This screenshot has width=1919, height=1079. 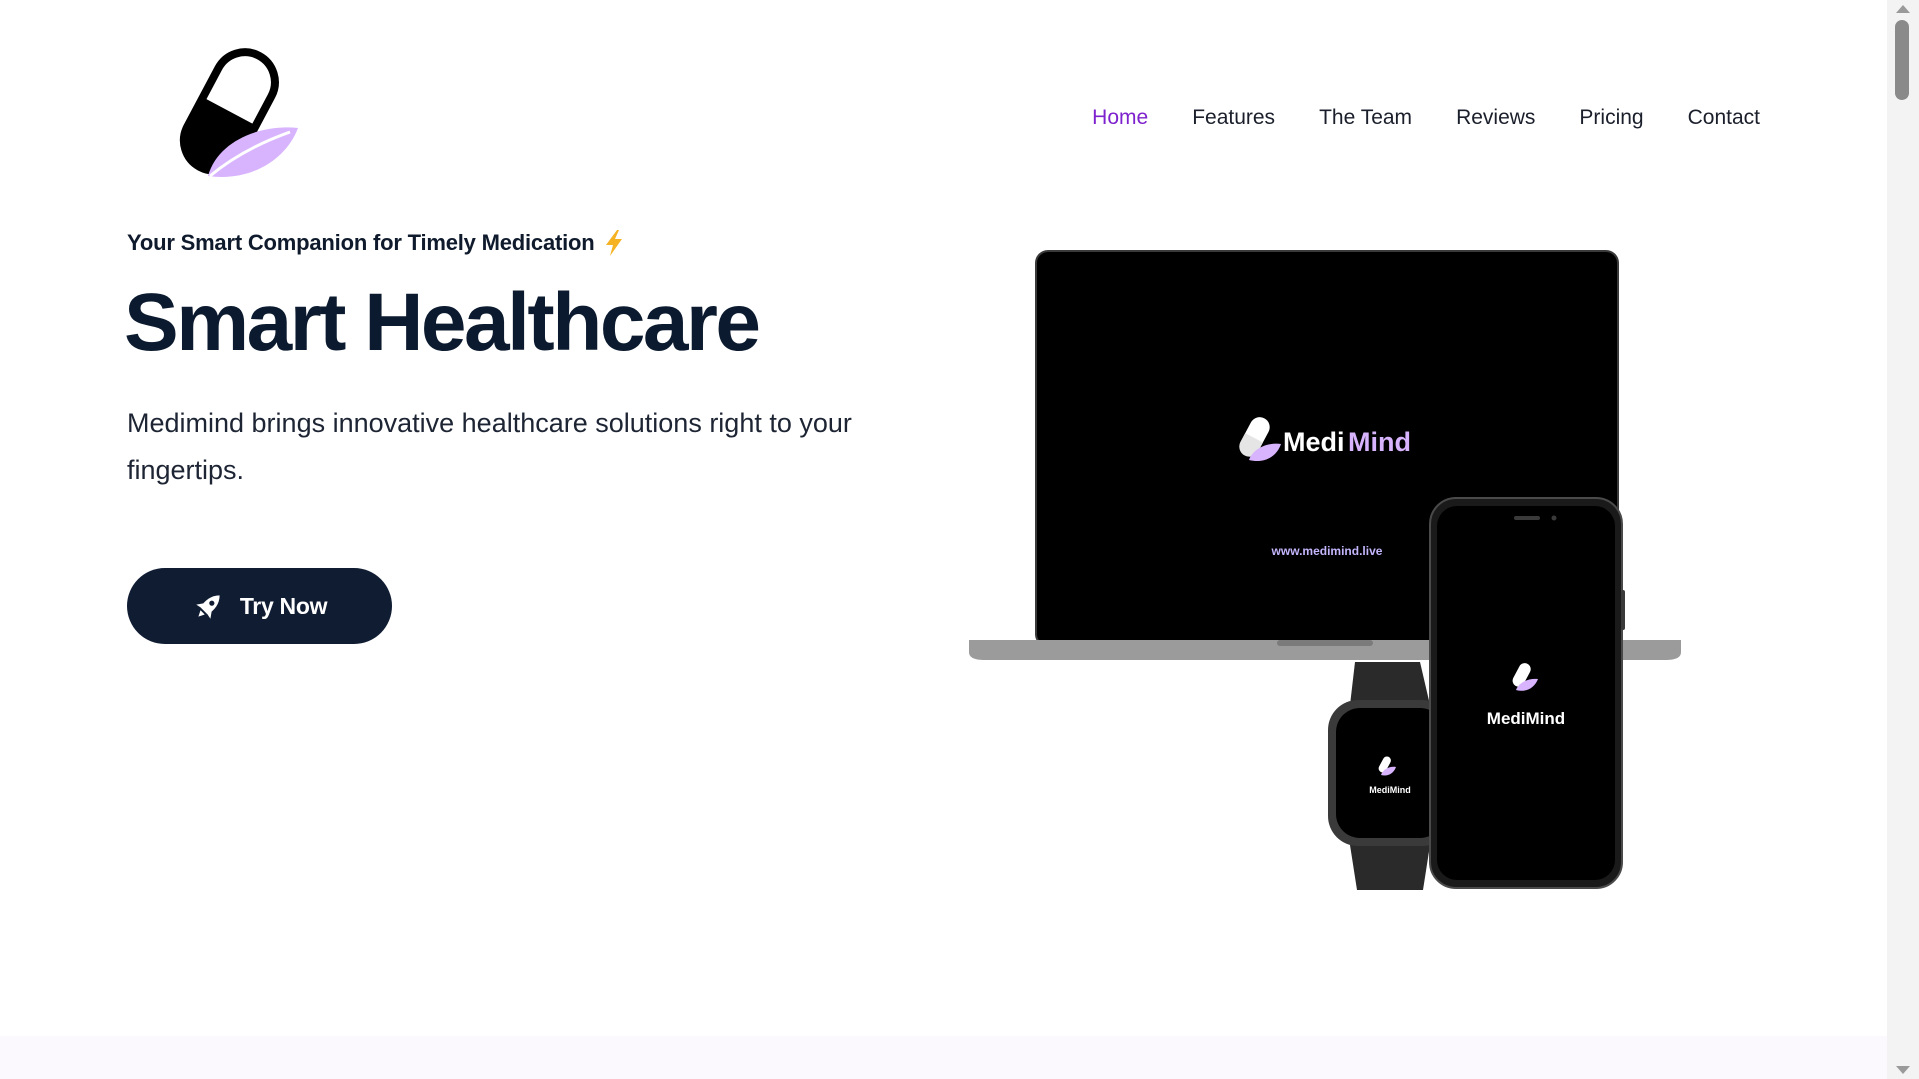 I want to click on laptop-url-text: www.medimind.live, so click(x=1327, y=551).